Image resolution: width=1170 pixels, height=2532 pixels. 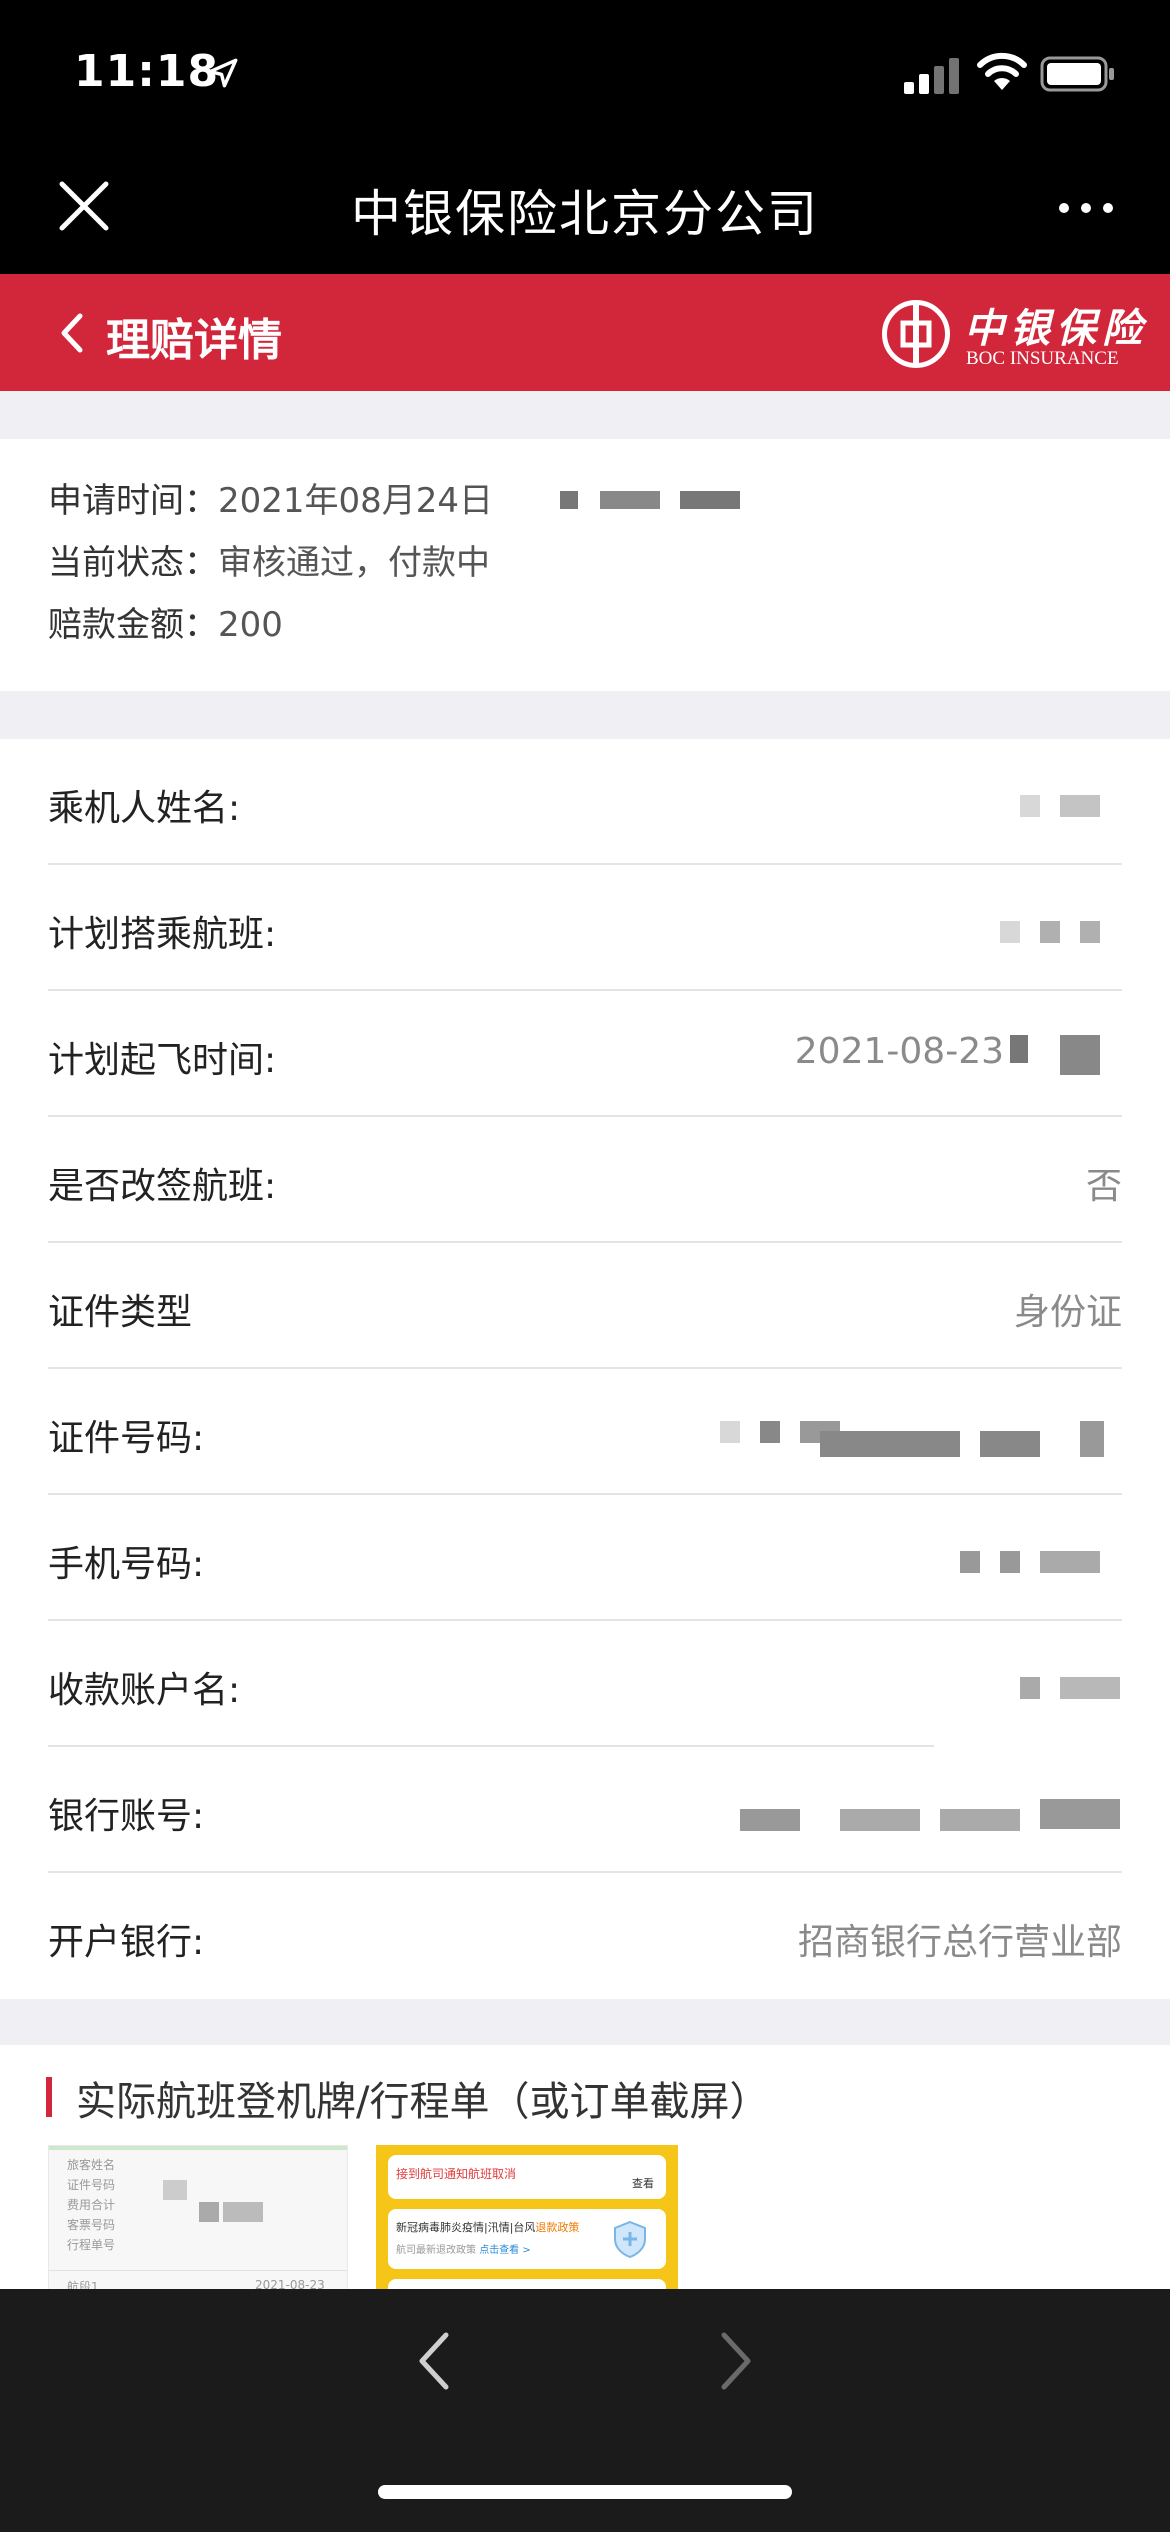 What do you see at coordinates (223, 73) in the screenshot?
I see `location-arrow-icon` at bounding box center [223, 73].